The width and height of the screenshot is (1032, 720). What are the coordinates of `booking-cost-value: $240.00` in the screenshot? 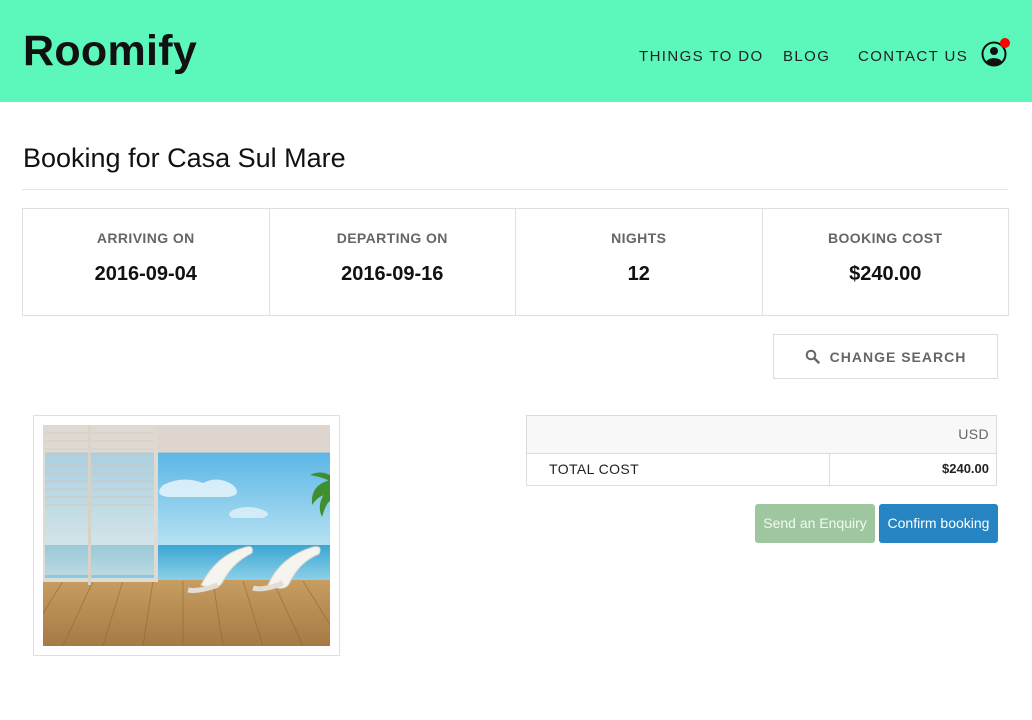 It's located at (885, 274).